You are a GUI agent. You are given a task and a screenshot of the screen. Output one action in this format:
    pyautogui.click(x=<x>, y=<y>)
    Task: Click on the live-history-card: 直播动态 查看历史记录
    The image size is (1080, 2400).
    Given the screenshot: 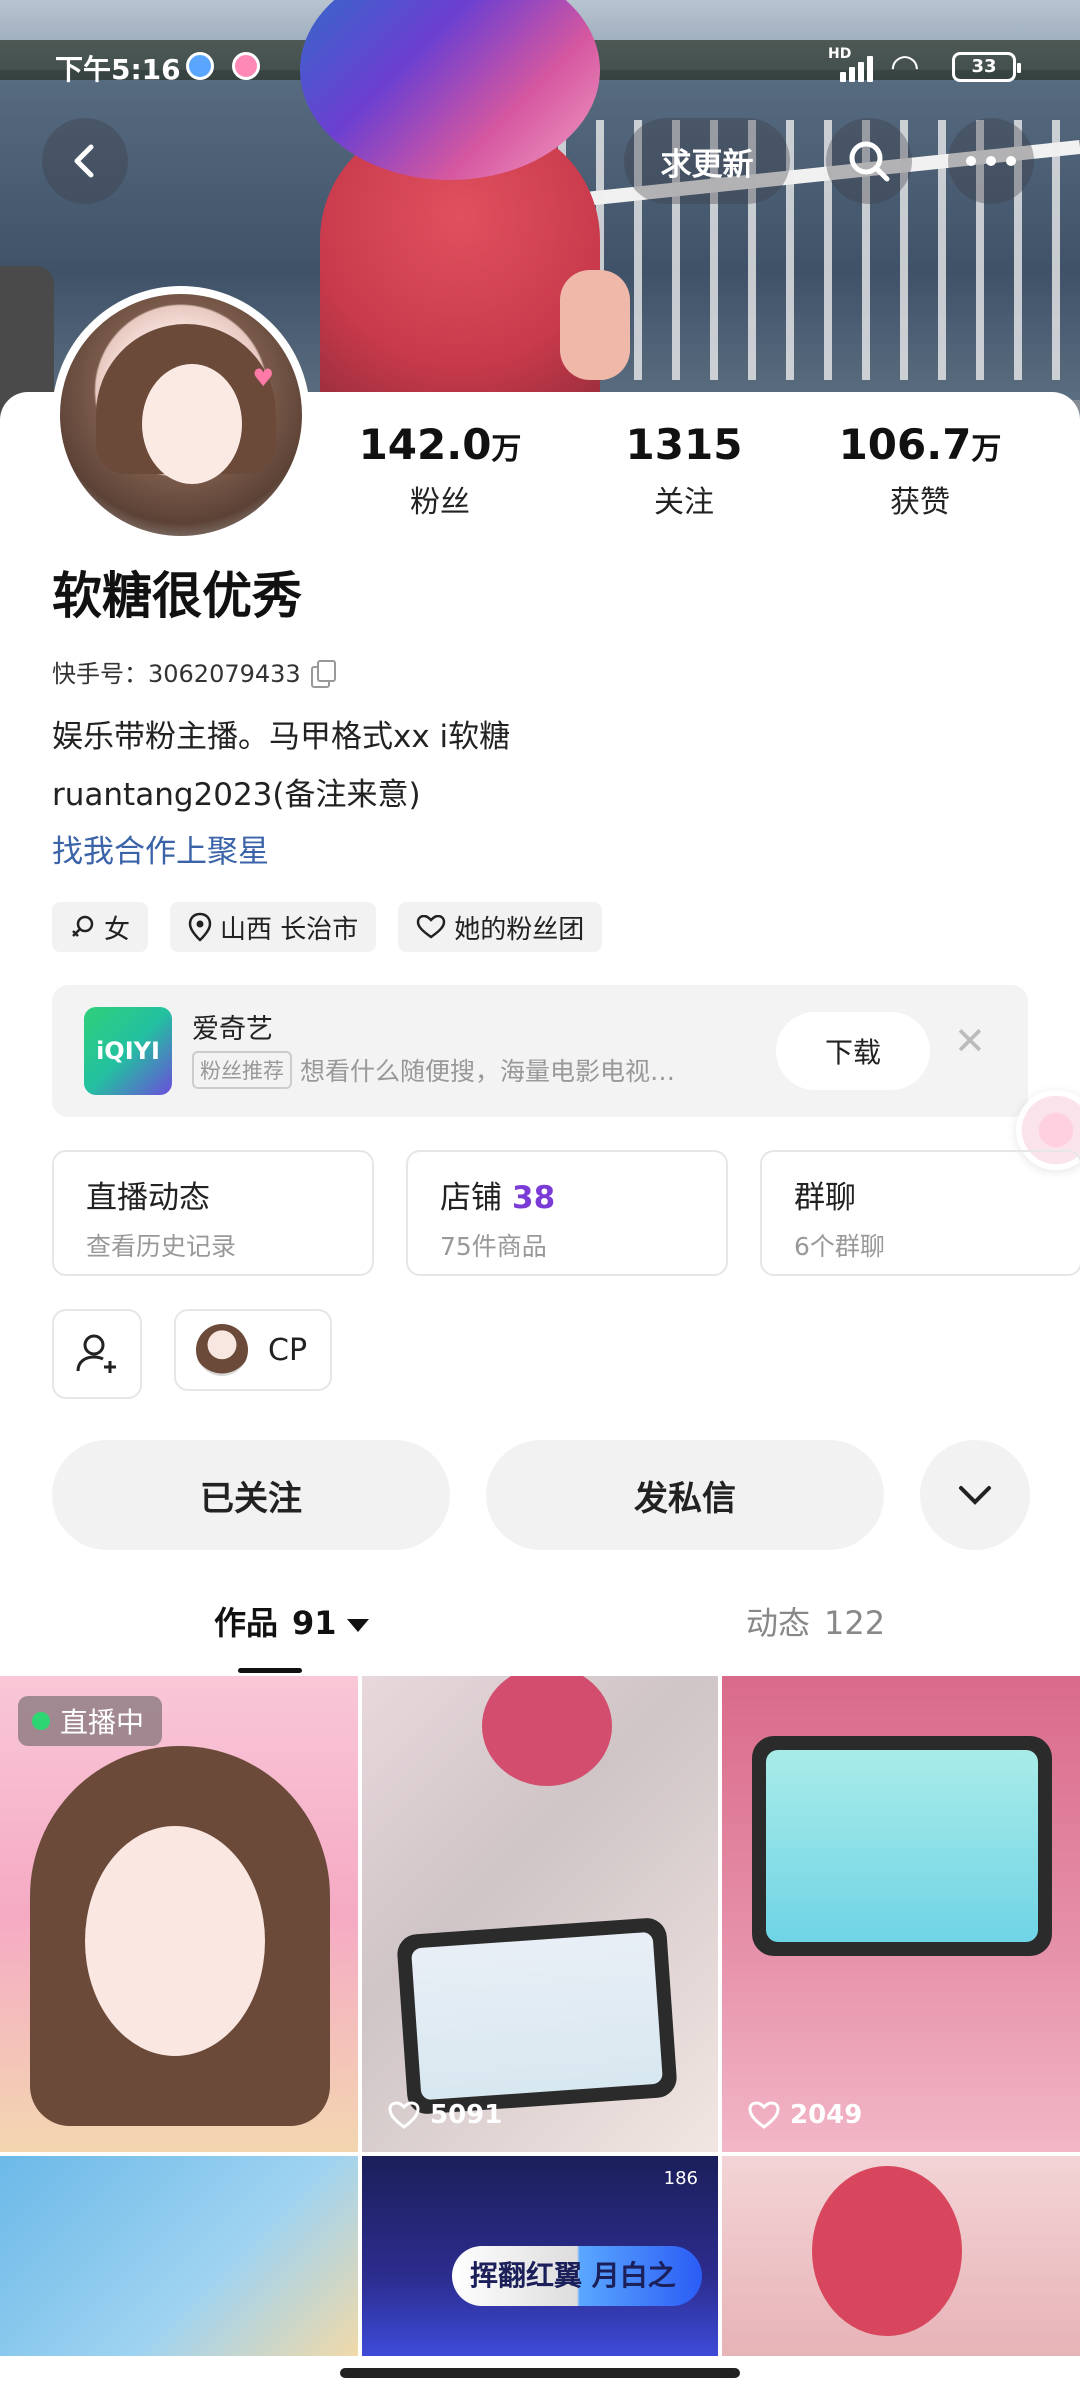 What is the action you would take?
    pyautogui.click(x=213, y=1213)
    